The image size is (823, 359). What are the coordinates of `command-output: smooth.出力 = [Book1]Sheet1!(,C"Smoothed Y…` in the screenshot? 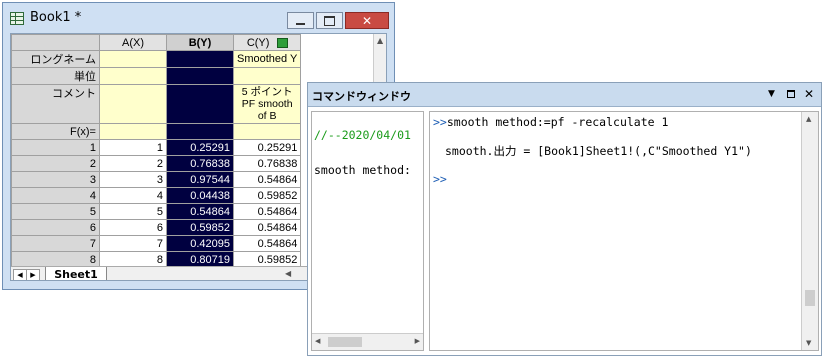 It's located at (598, 151).